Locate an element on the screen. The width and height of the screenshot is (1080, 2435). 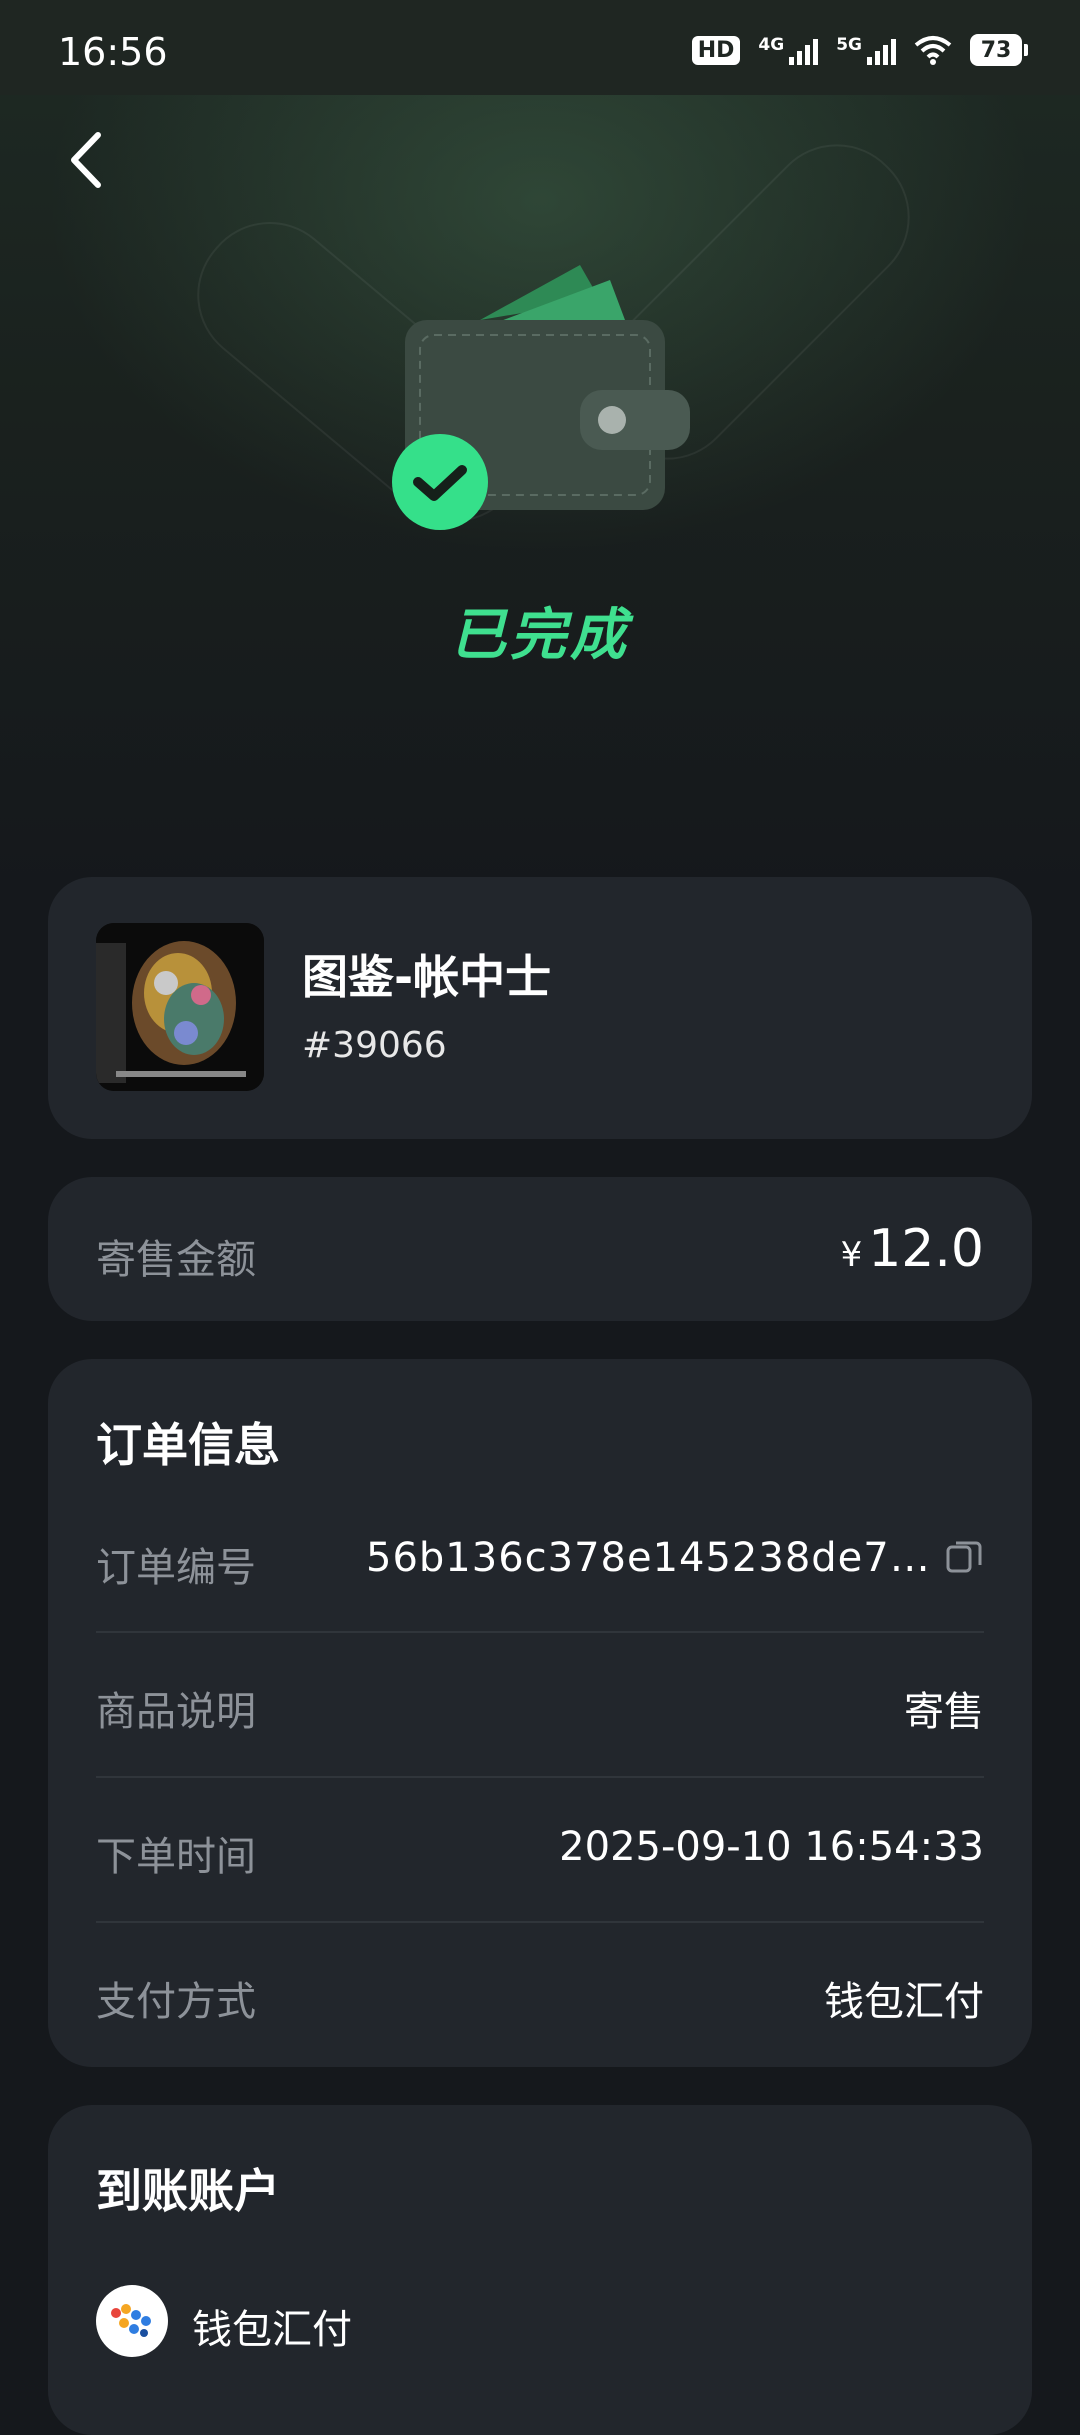
account-title: 到账账户 is located at coordinates (188, 2191).